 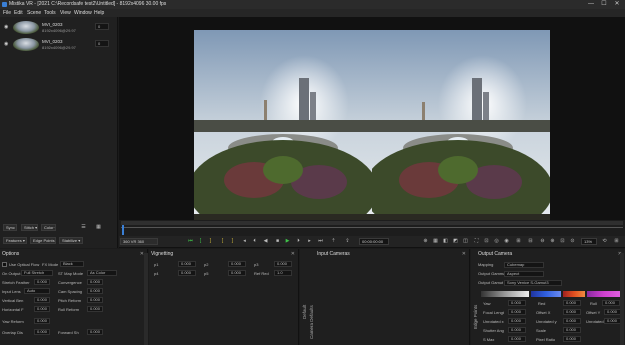 What do you see at coordinates (617, 4) in the screenshot?
I see `close-button: ✕` at bounding box center [617, 4].